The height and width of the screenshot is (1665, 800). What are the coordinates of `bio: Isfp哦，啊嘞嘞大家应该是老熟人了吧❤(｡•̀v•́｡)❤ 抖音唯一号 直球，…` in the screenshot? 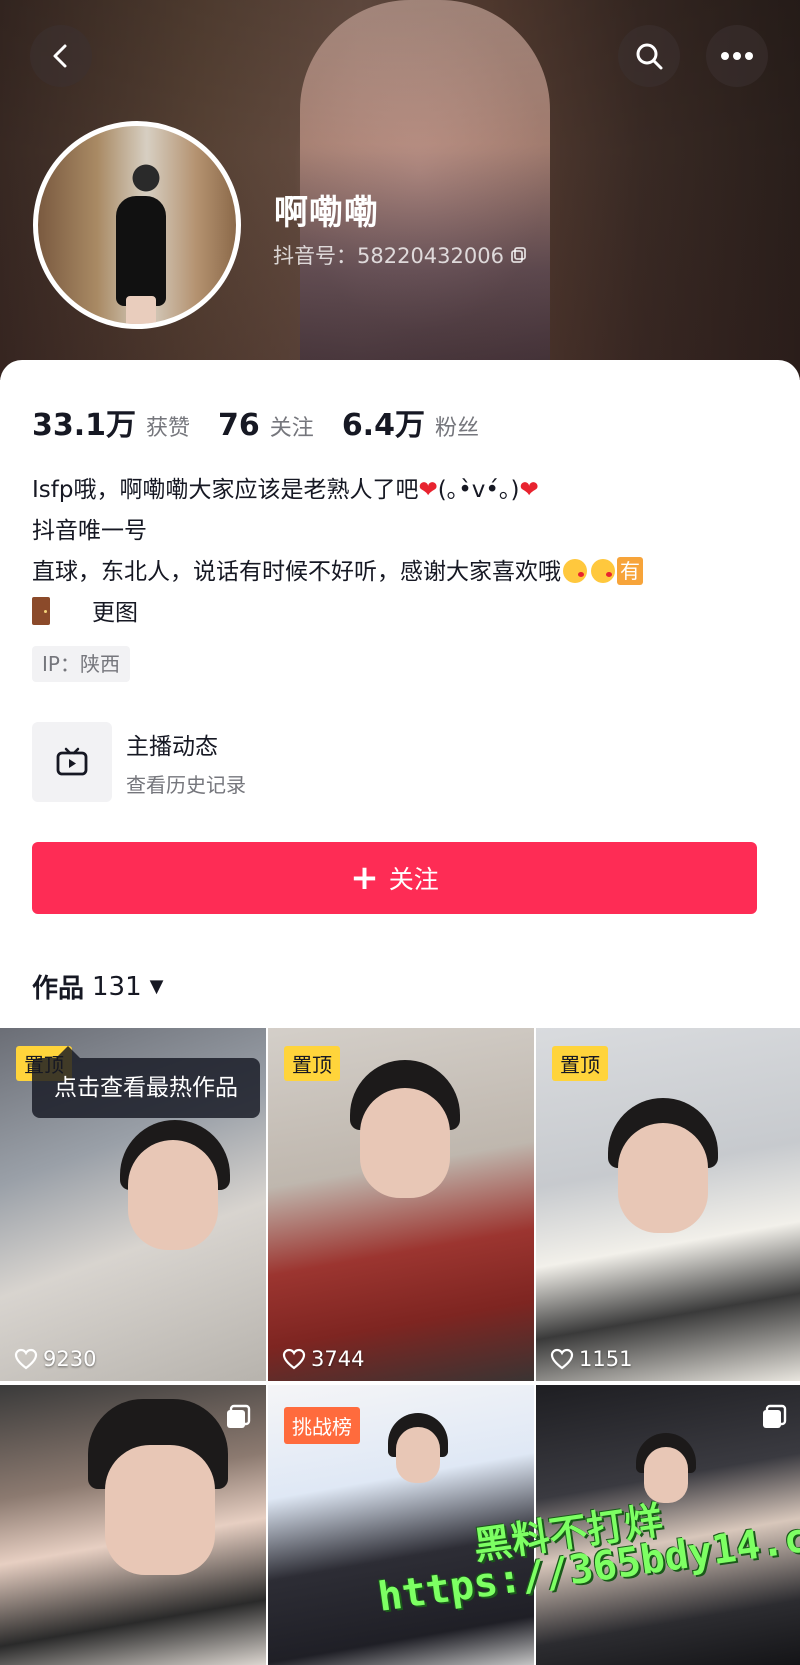 It's located at (402, 552).